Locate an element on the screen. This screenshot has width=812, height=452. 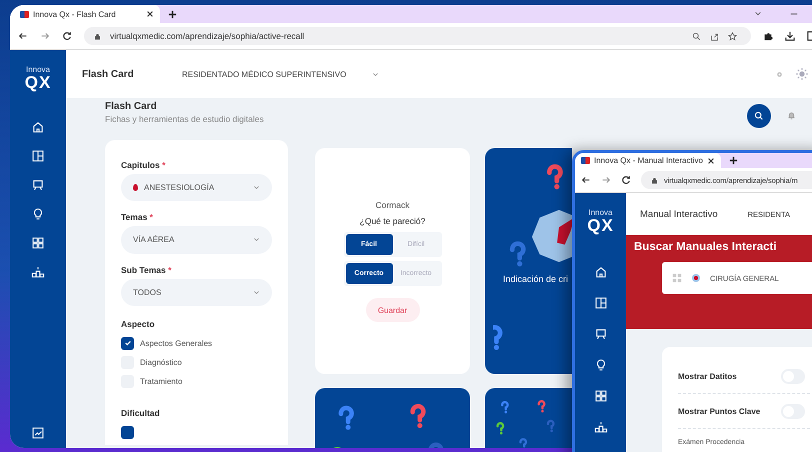
save-button: Guardar is located at coordinates (393, 310).